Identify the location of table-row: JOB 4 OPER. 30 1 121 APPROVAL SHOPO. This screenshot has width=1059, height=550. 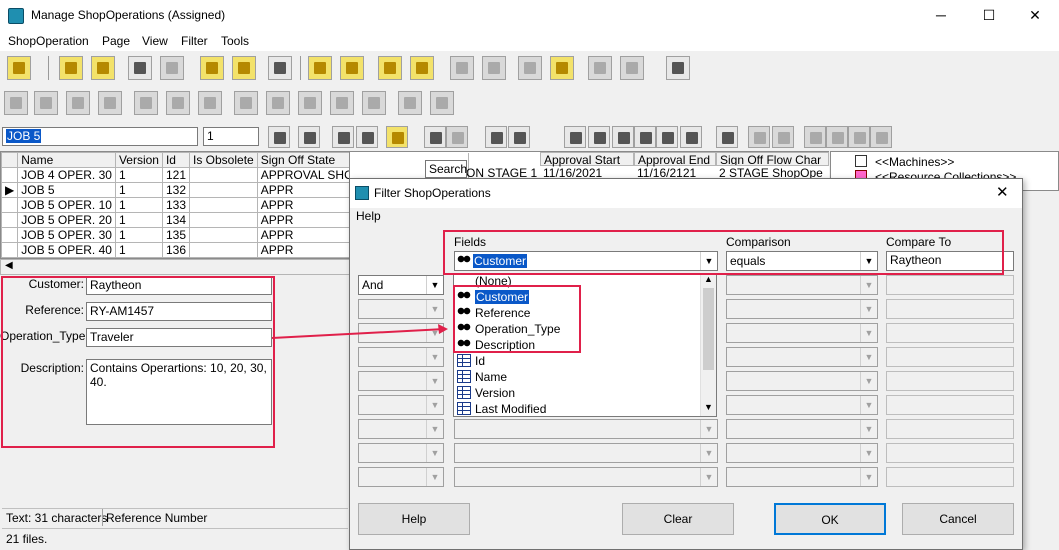
(175, 175).